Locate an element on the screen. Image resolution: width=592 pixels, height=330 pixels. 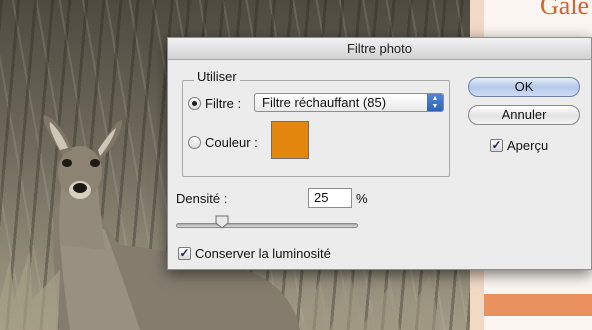
preview-checkbox: ✓ is located at coordinates (496, 145).